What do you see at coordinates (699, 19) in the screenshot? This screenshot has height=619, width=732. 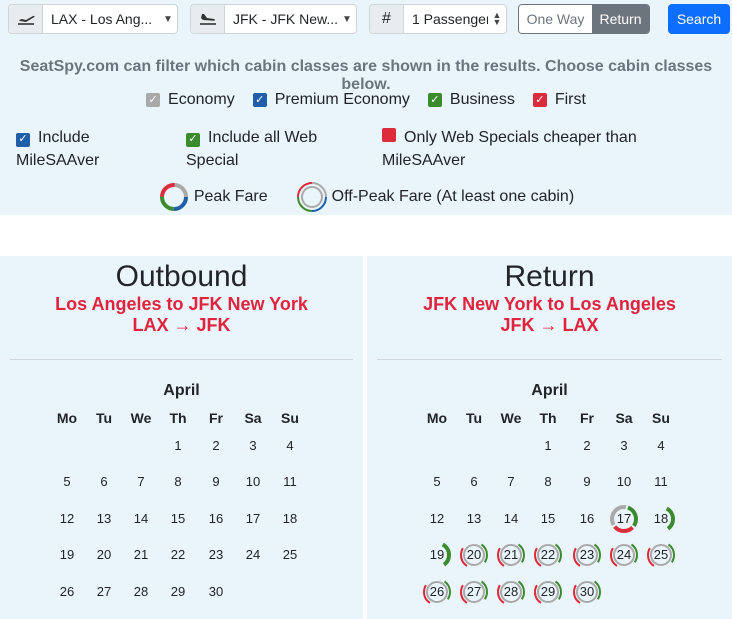 I see `search-button: Search` at bounding box center [699, 19].